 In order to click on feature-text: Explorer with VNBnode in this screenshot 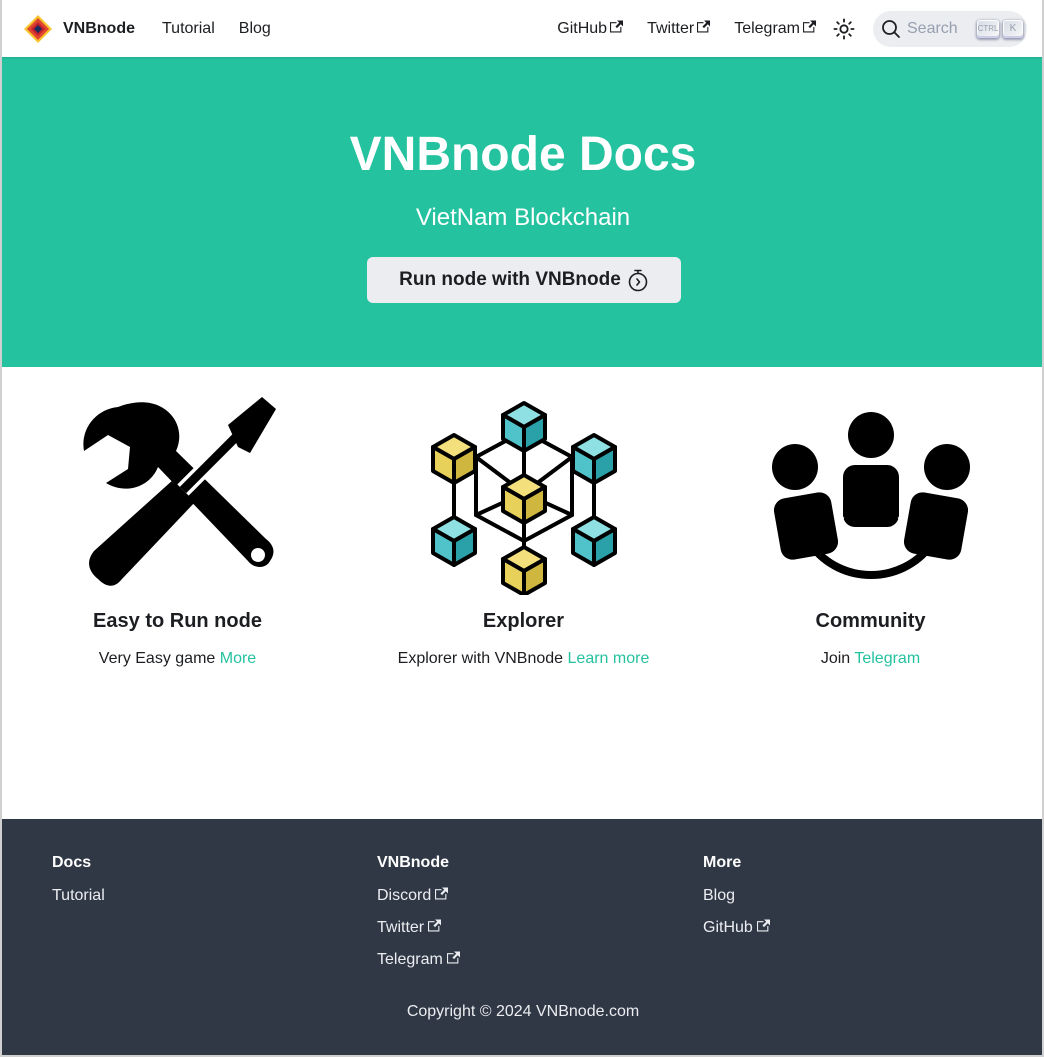, I will do `click(480, 658)`.